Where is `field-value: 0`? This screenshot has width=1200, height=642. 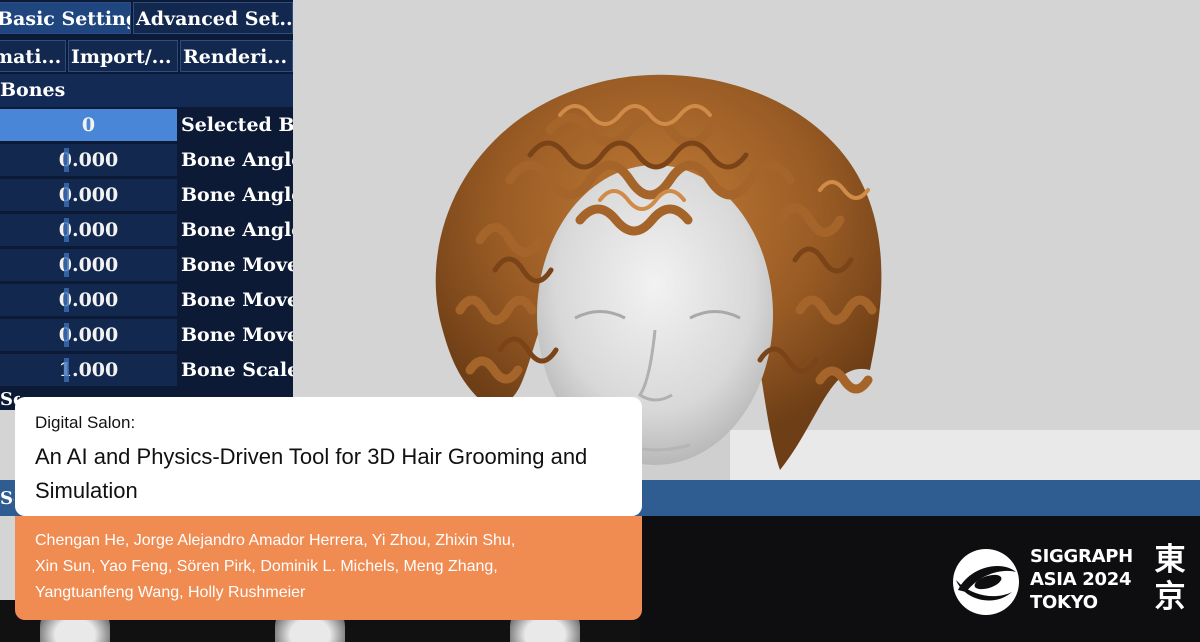
field-value: 0 is located at coordinates (88, 125).